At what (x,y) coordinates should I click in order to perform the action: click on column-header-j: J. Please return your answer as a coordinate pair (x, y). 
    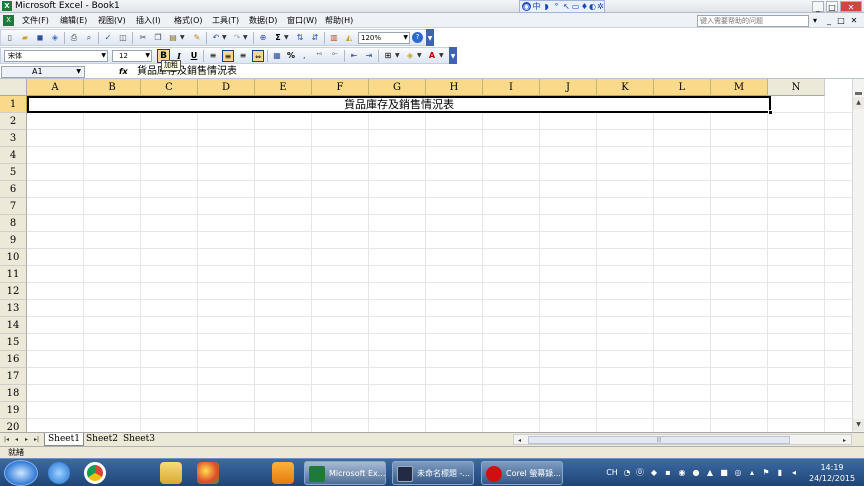
    Looking at the image, I should click on (568, 87).